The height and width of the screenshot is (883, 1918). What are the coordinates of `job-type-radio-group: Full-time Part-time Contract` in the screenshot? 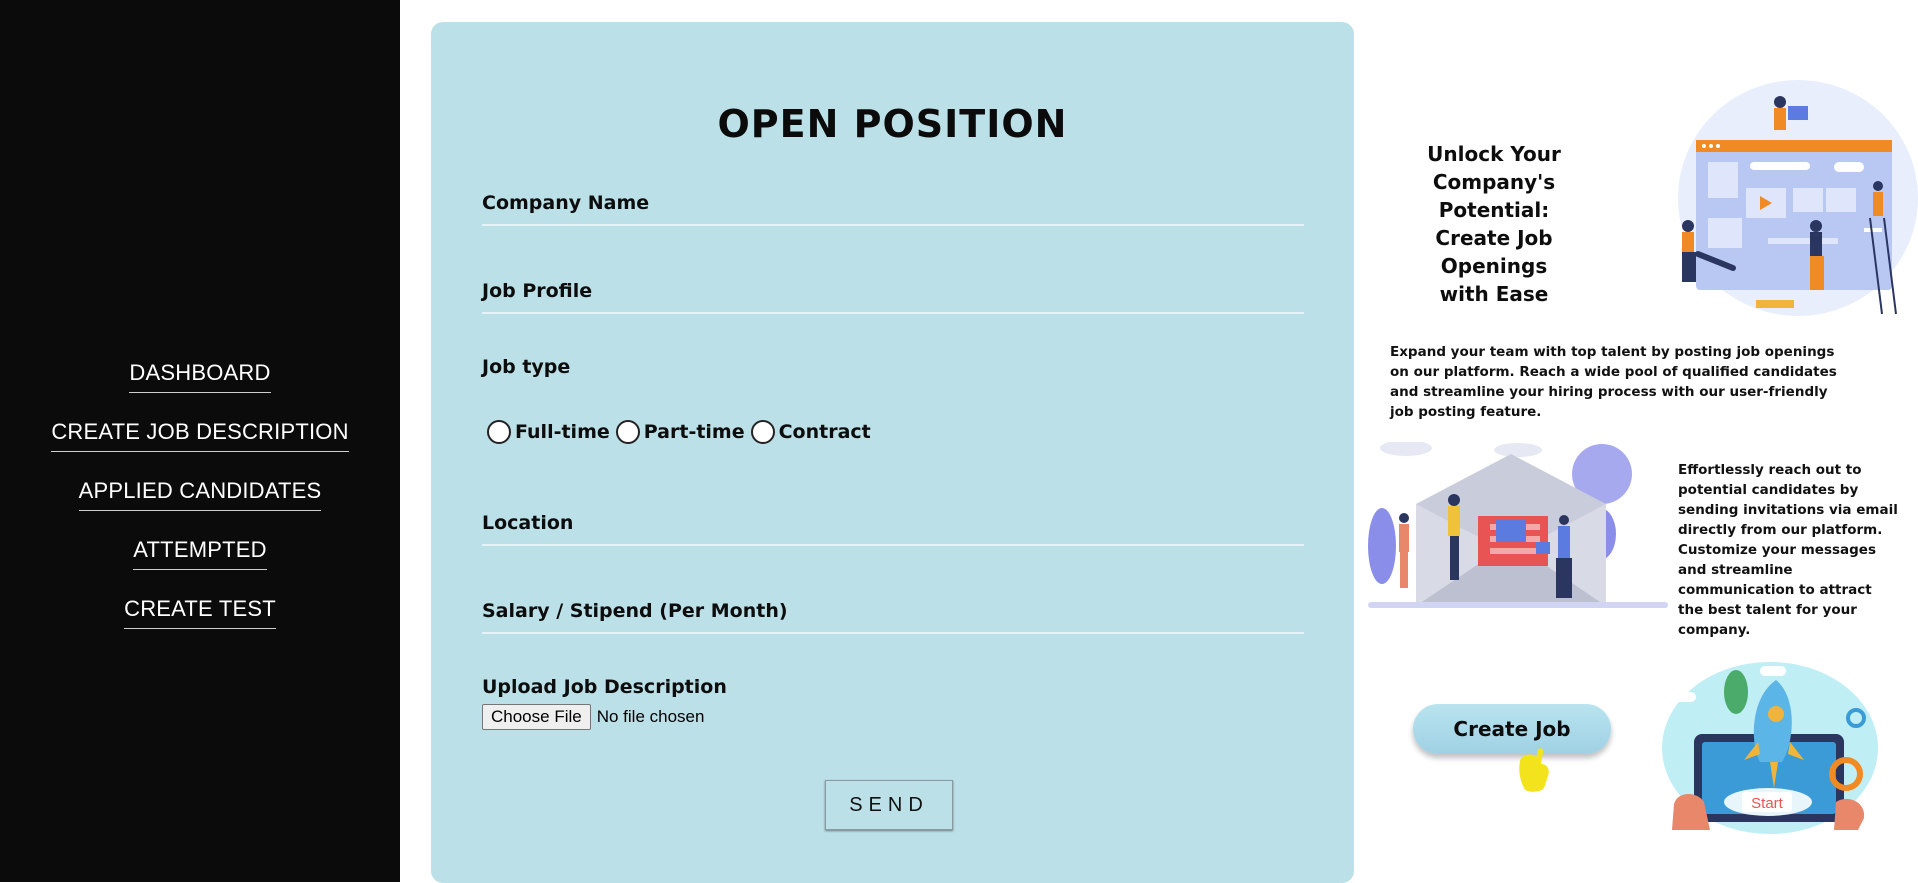 It's located at (682, 432).